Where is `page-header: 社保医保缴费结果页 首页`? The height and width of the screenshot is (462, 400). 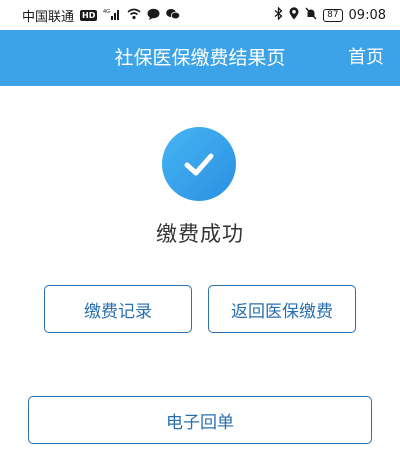
page-header: 社保医保缴费结果页 首页 is located at coordinates (200, 58).